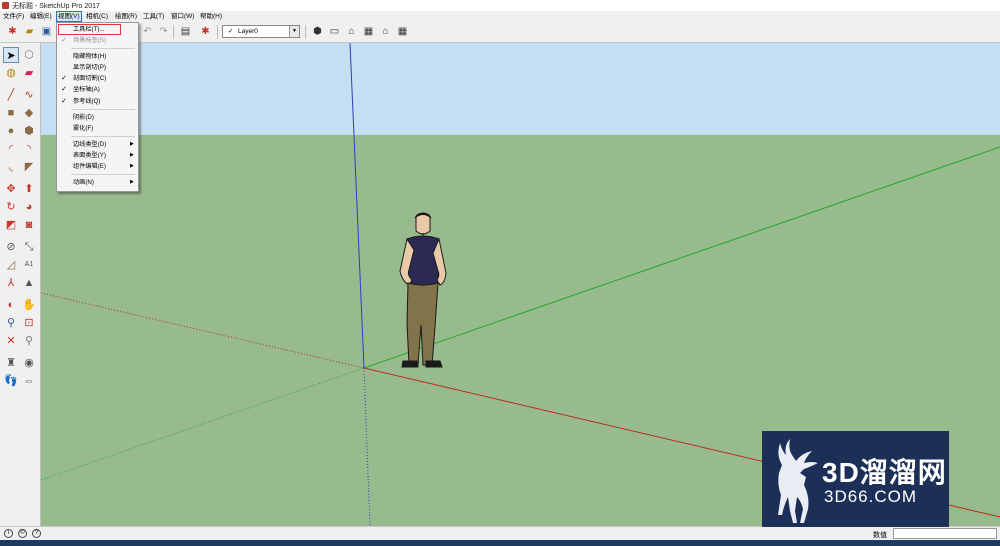  Describe the element at coordinates (500, 543) in the screenshot. I see `os-taskbar` at that location.